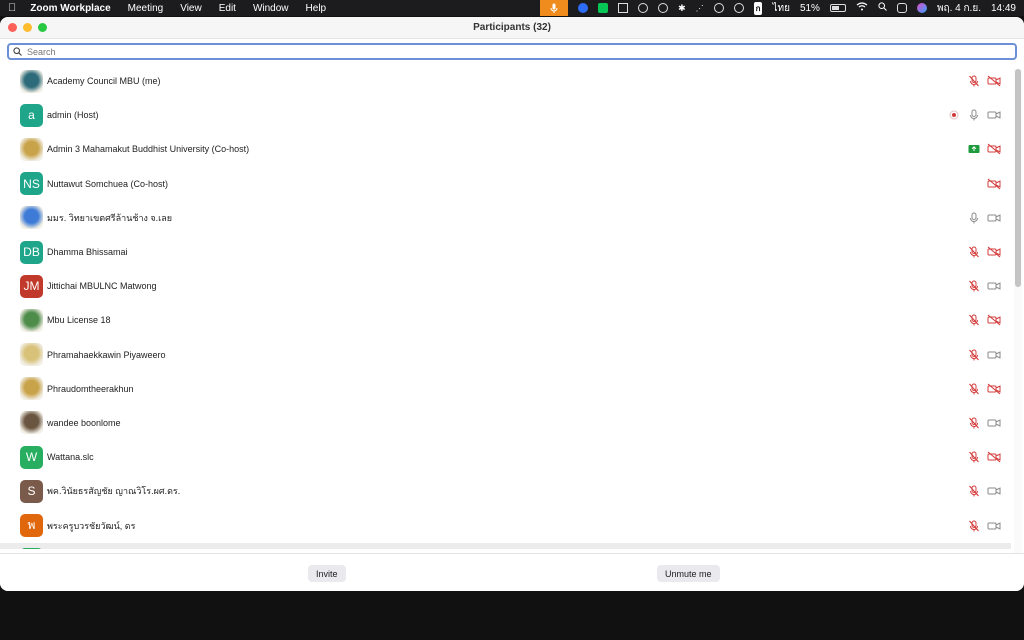 The image size is (1024, 640). I want to click on wifi-icon, so click(862, 8).